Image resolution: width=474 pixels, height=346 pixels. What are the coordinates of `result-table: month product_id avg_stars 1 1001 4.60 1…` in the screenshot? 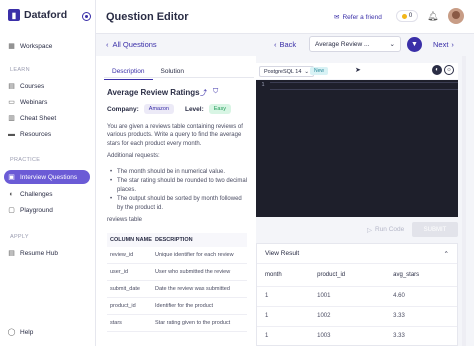 It's located at (357, 305).